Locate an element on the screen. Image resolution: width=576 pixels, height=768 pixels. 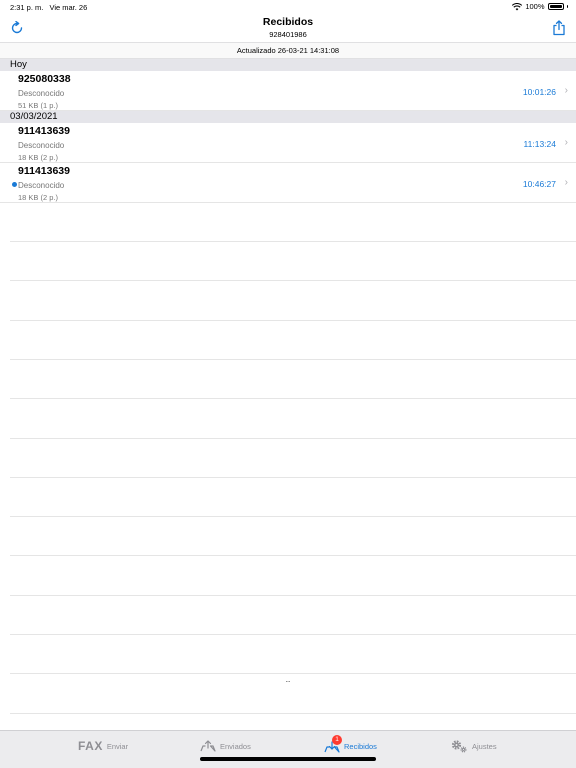
tab-sent: Enviados is located at coordinates (225, 746).